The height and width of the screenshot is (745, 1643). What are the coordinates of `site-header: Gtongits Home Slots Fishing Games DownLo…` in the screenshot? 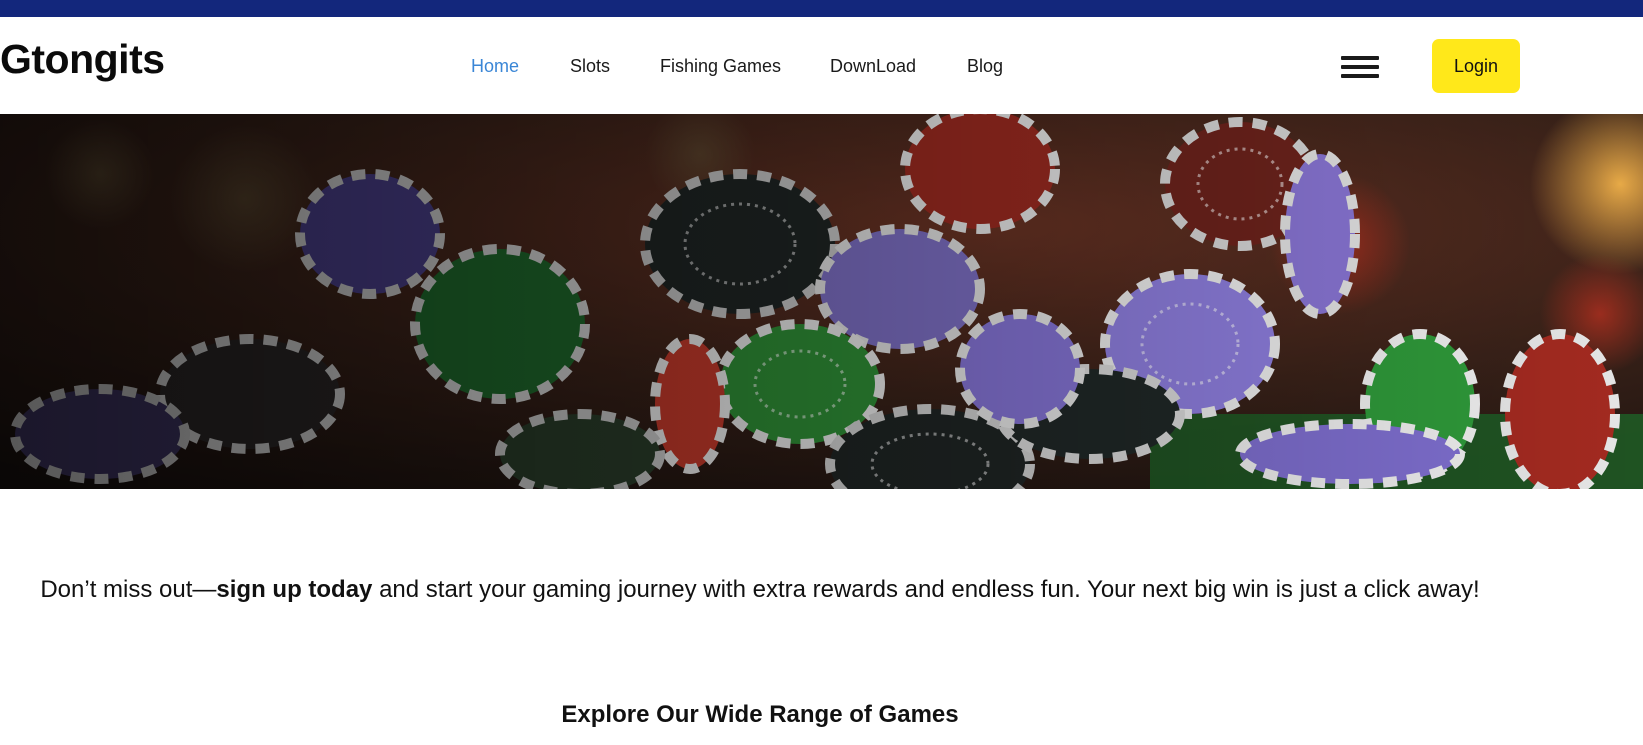 It's located at (821, 65).